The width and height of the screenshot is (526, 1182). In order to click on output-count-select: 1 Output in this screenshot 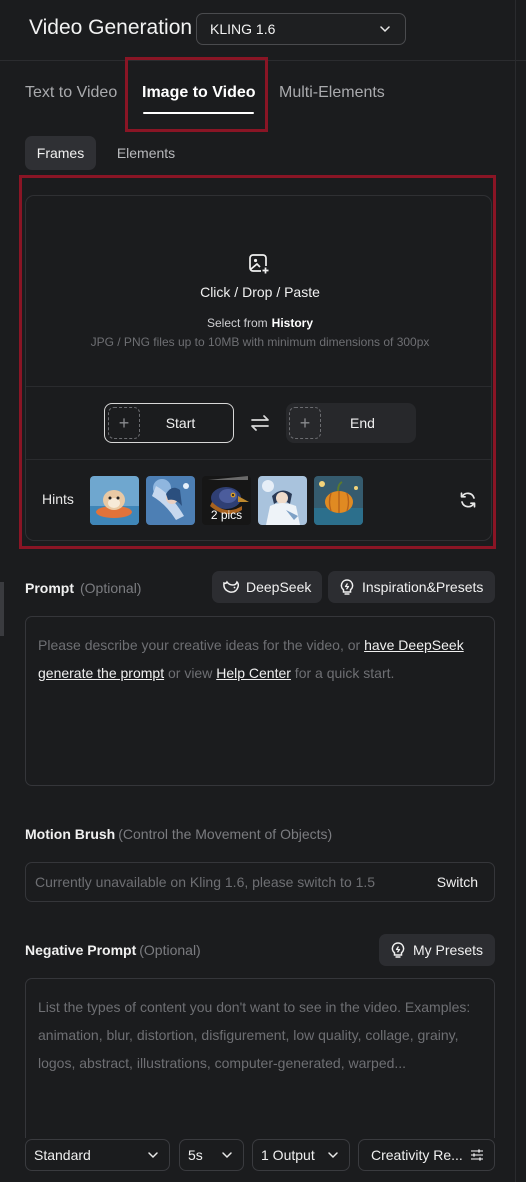, I will do `click(301, 1155)`.